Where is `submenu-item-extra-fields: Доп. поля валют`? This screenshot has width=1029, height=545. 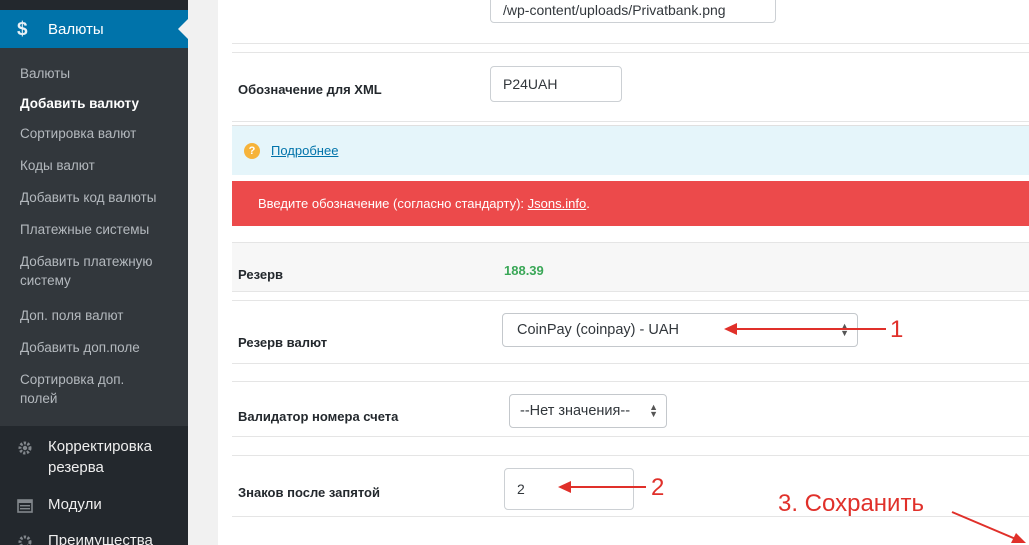 submenu-item-extra-fields: Доп. поля валют is located at coordinates (101, 315).